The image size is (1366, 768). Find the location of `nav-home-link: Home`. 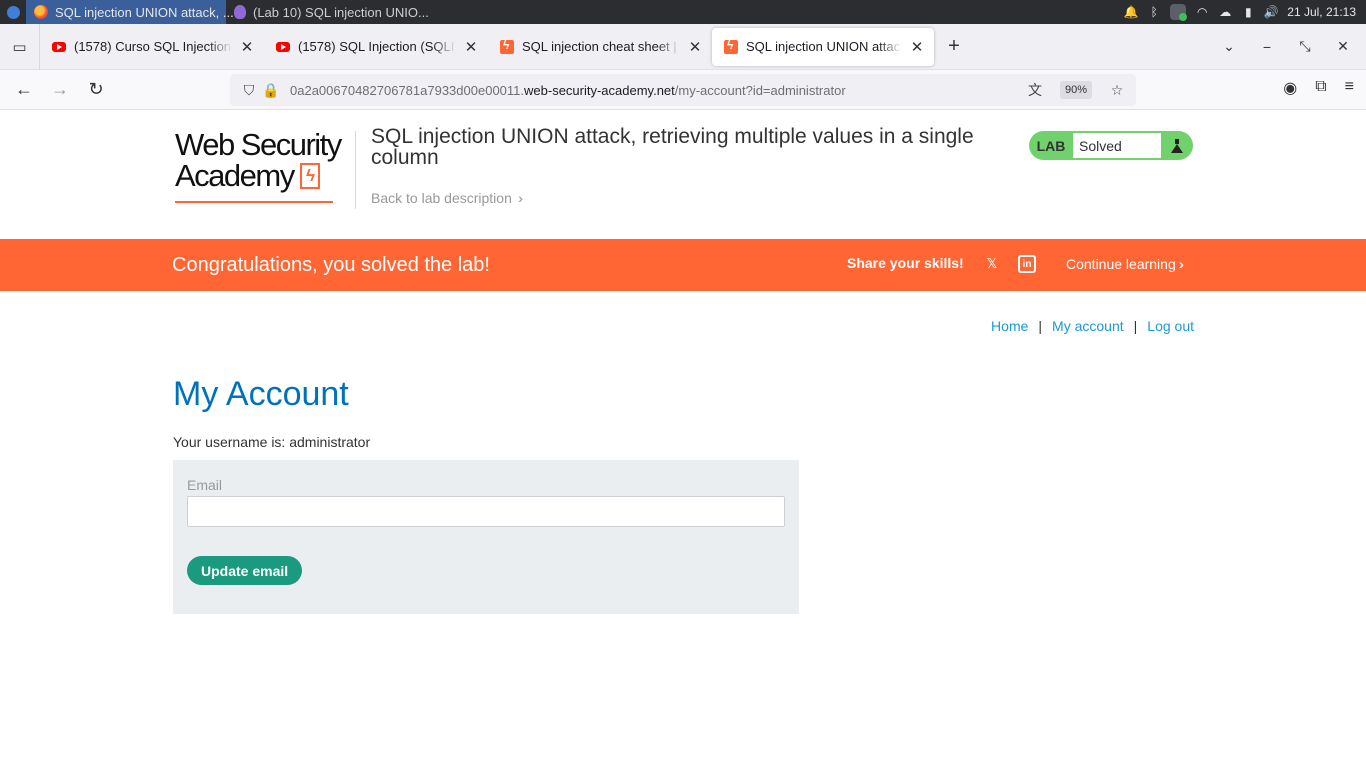

nav-home-link: Home is located at coordinates (1009, 326).